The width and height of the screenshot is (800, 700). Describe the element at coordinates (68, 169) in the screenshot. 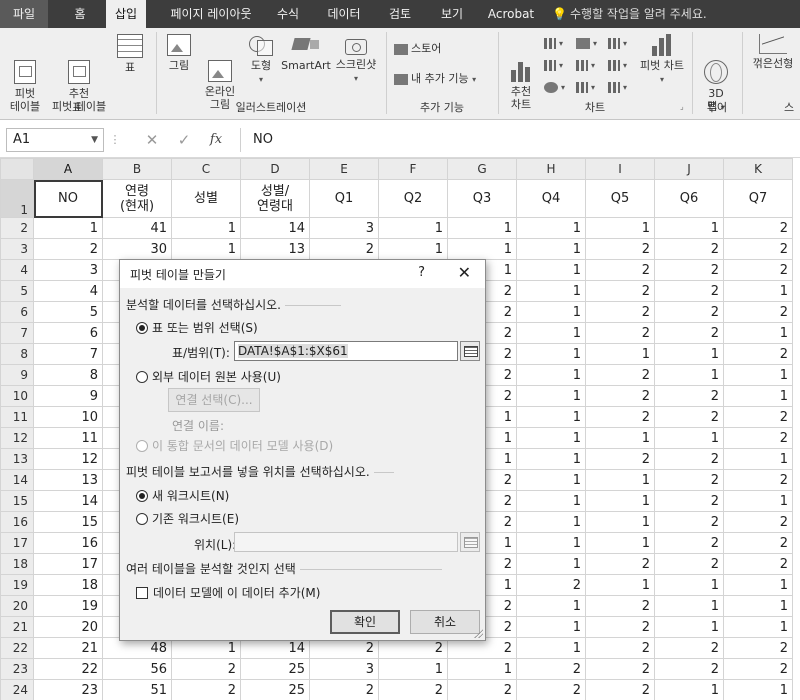

I see `column-header-a: A` at that location.